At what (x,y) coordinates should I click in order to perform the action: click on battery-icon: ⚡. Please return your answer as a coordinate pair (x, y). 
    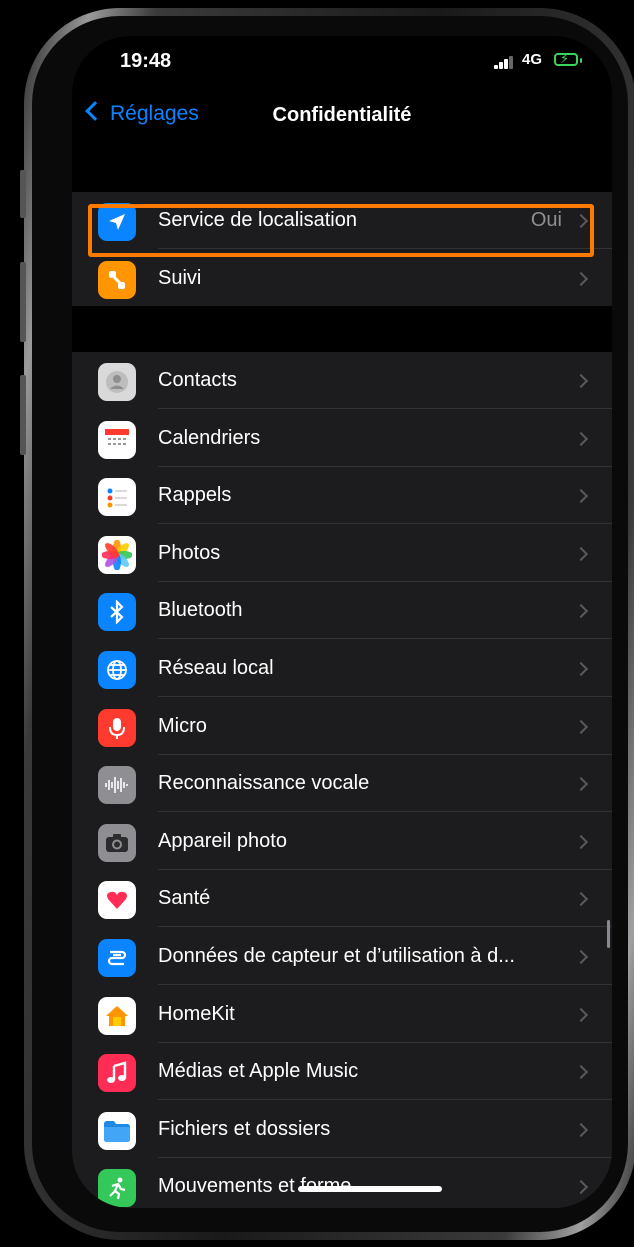
    Looking at the image, I should click on (568, 58).